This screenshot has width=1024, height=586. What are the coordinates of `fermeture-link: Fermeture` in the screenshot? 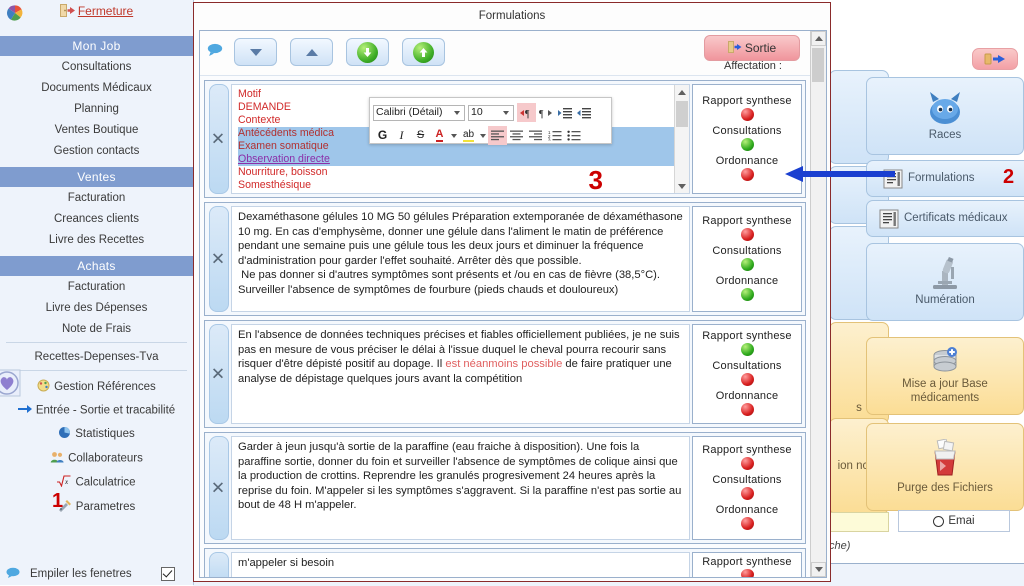 It's located at (105, 11).